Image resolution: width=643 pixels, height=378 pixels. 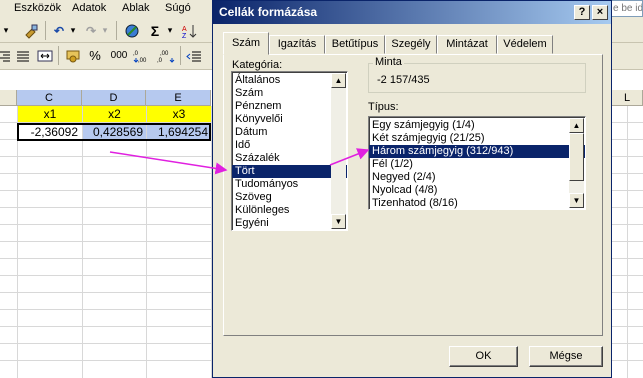 I want to click on category-list-item: Szám, so click(x=289, y=93).